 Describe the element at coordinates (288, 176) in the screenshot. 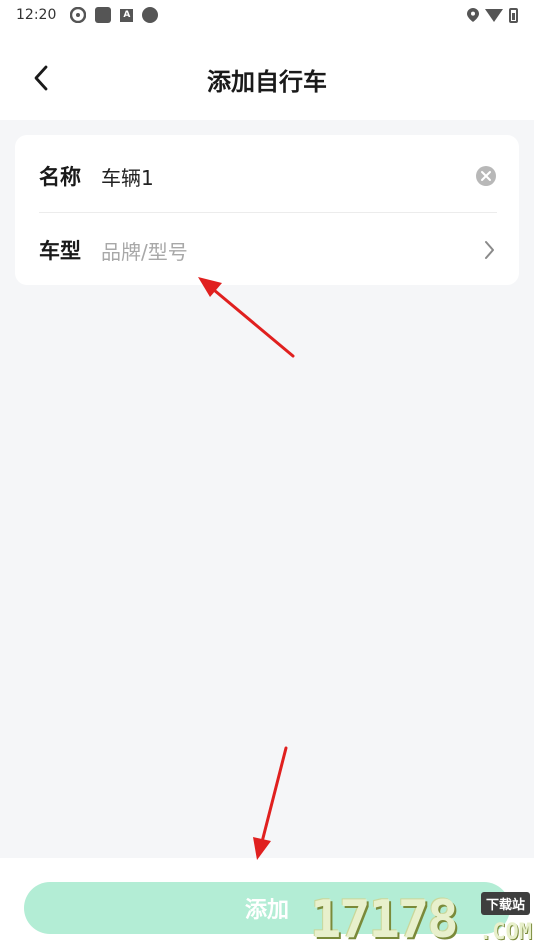

I see `name-input: 车辆1` at that location.